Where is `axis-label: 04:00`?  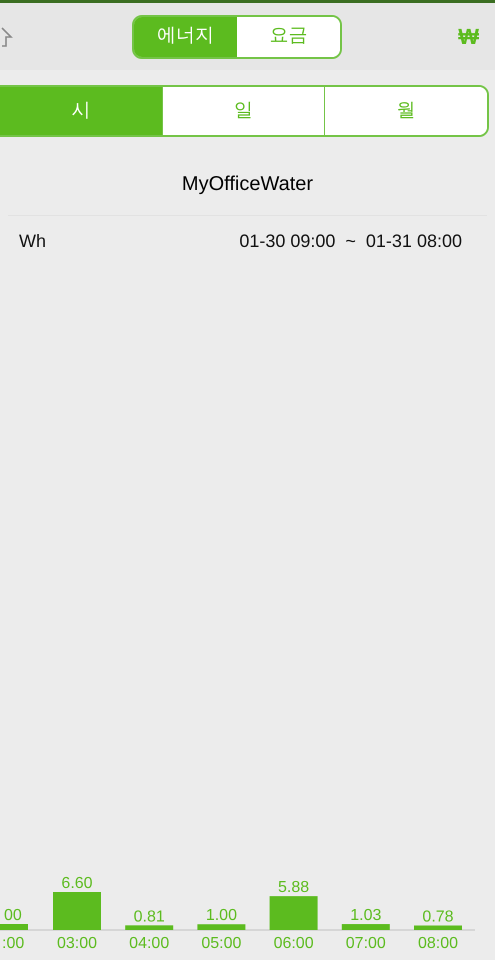
axis-label: 04:00 is located at coordinates (149, 943).